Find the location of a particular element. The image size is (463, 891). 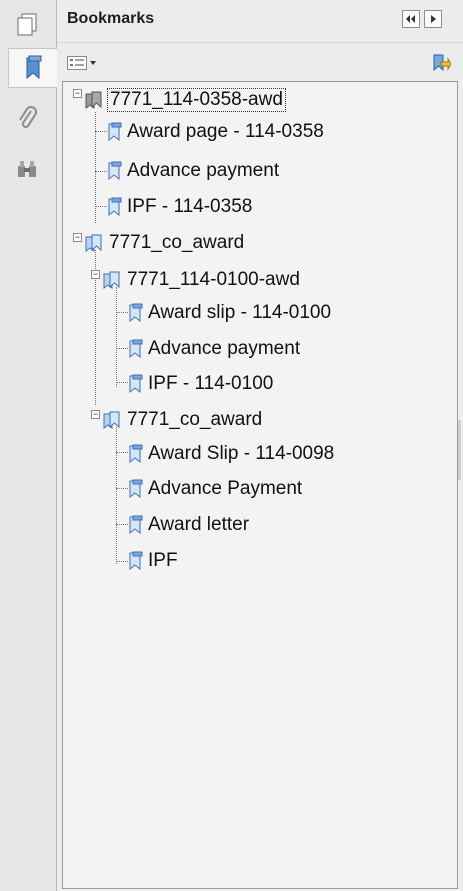

expand-panel-icon is located at coordinates (433, 19).